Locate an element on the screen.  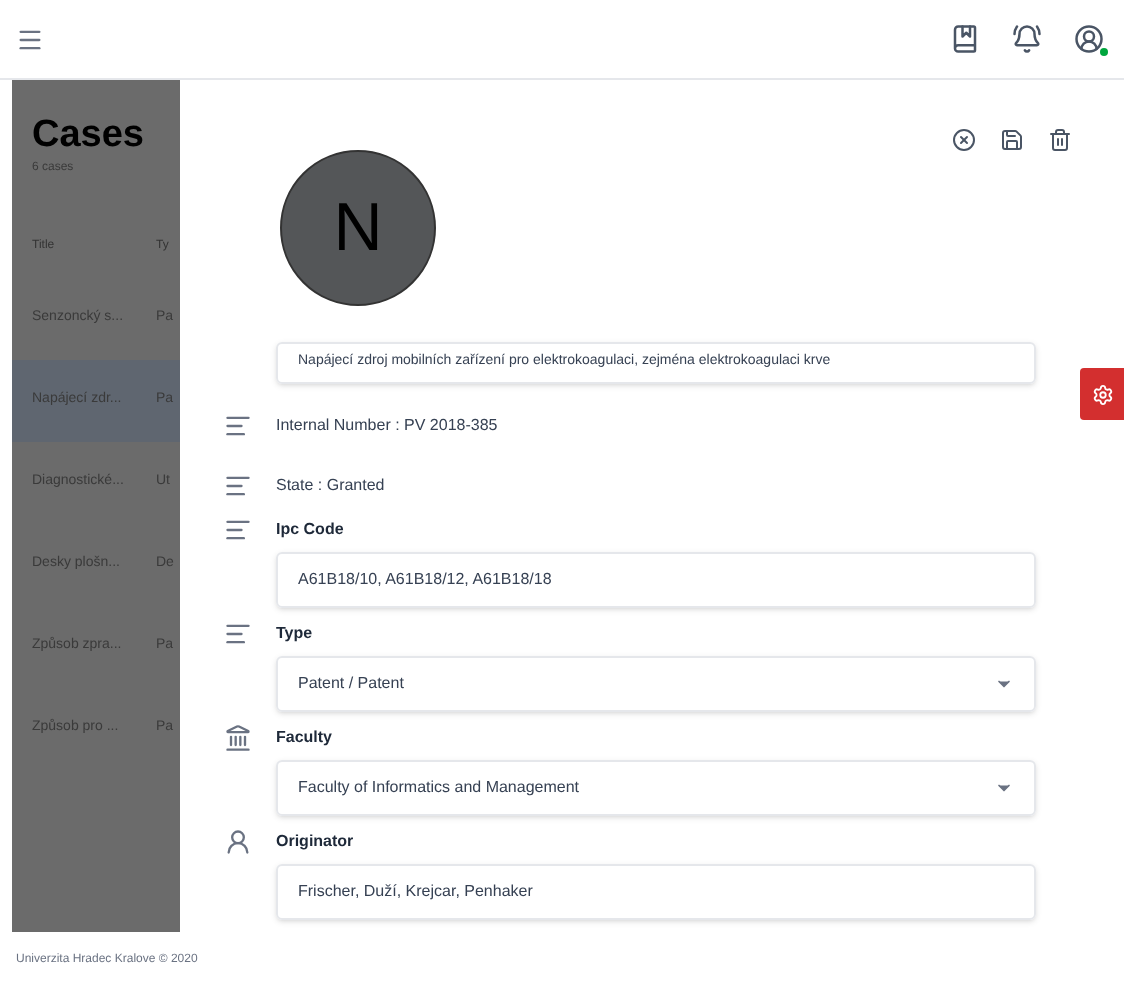
field-label: Ipc Code is located at coordinates (310, 530).